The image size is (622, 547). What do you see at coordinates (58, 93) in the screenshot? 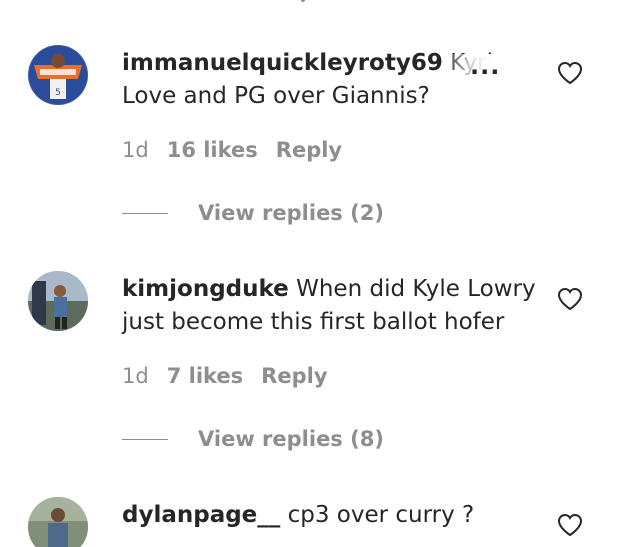
I see `svg-text: 5` at bounding box center [58, 93].